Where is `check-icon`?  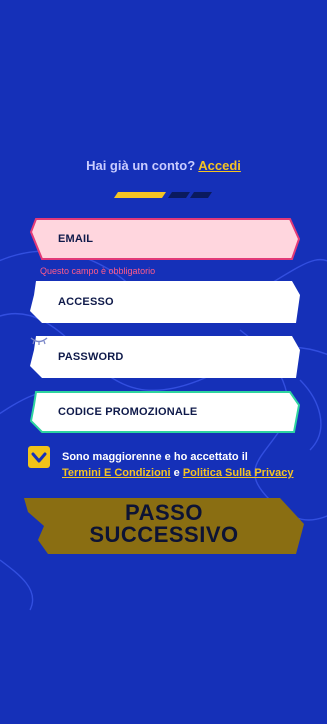
check-icon is located at coordinates (39, 457).